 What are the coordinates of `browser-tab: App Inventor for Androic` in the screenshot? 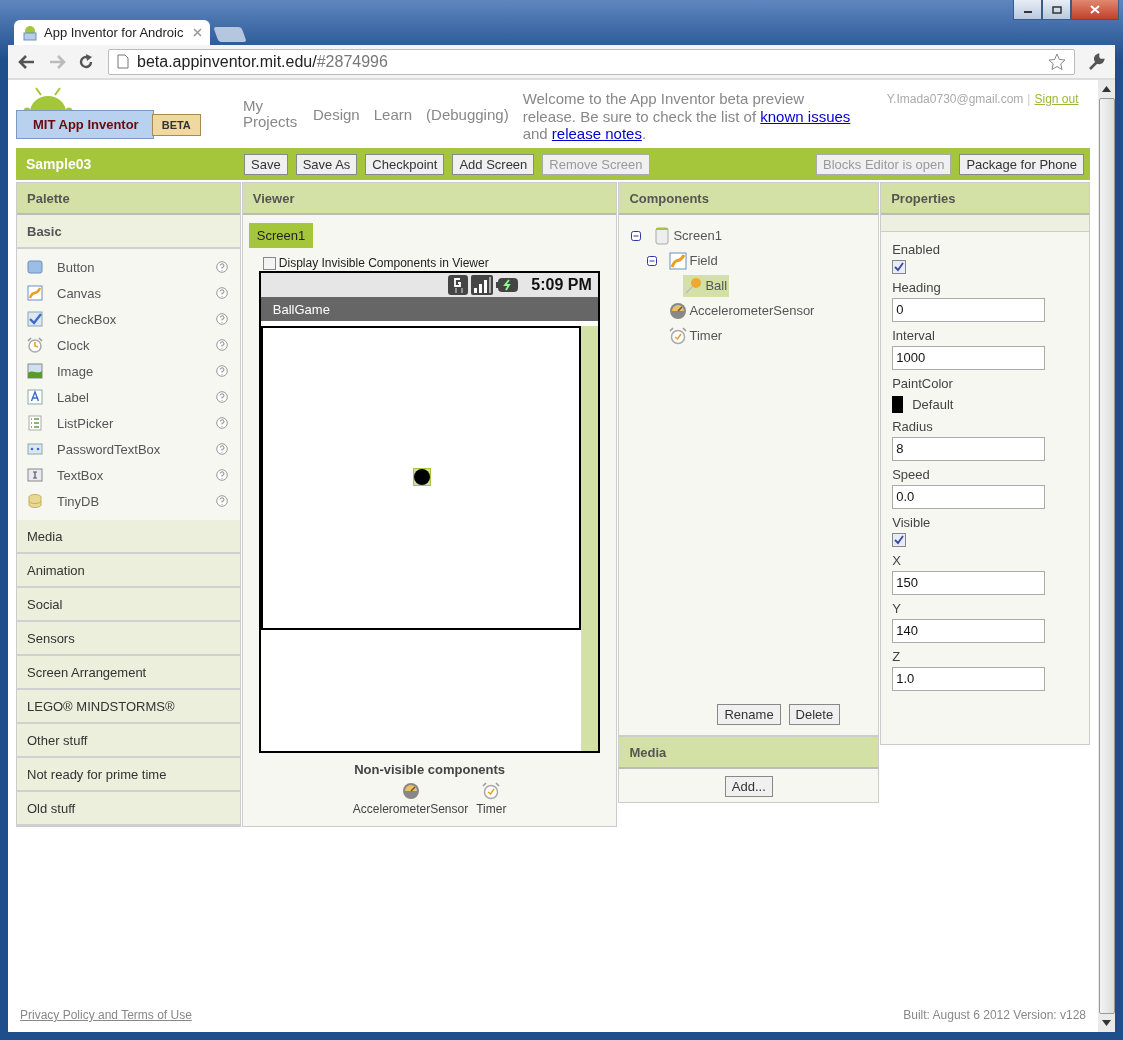 It's located at (112, 32).